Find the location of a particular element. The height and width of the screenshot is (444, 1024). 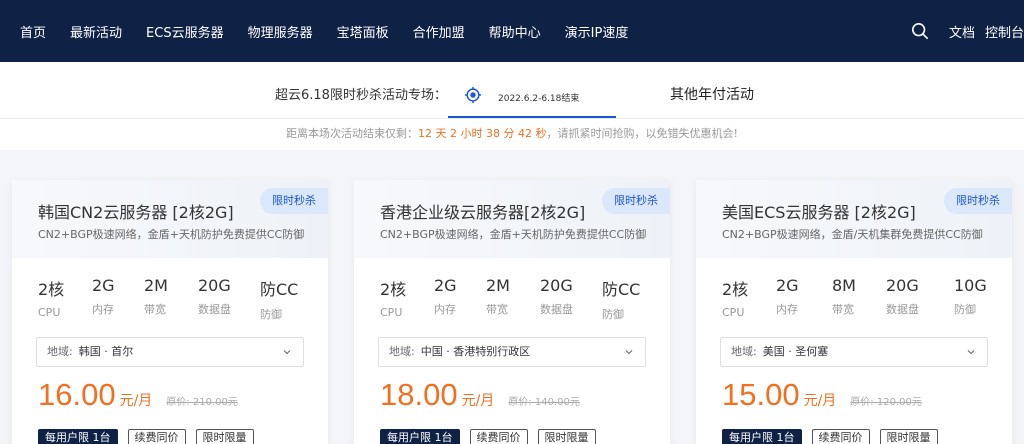

clock-icon is located at coordinates (473, 95).